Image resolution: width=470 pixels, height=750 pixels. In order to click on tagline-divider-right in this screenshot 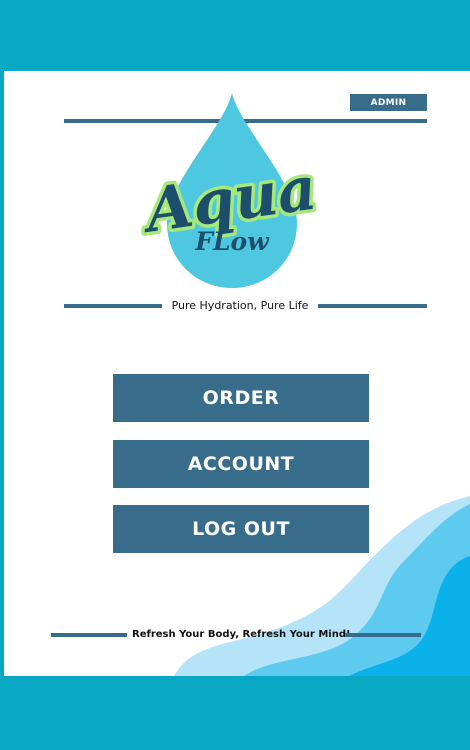, I will do `click(372, 306)`.